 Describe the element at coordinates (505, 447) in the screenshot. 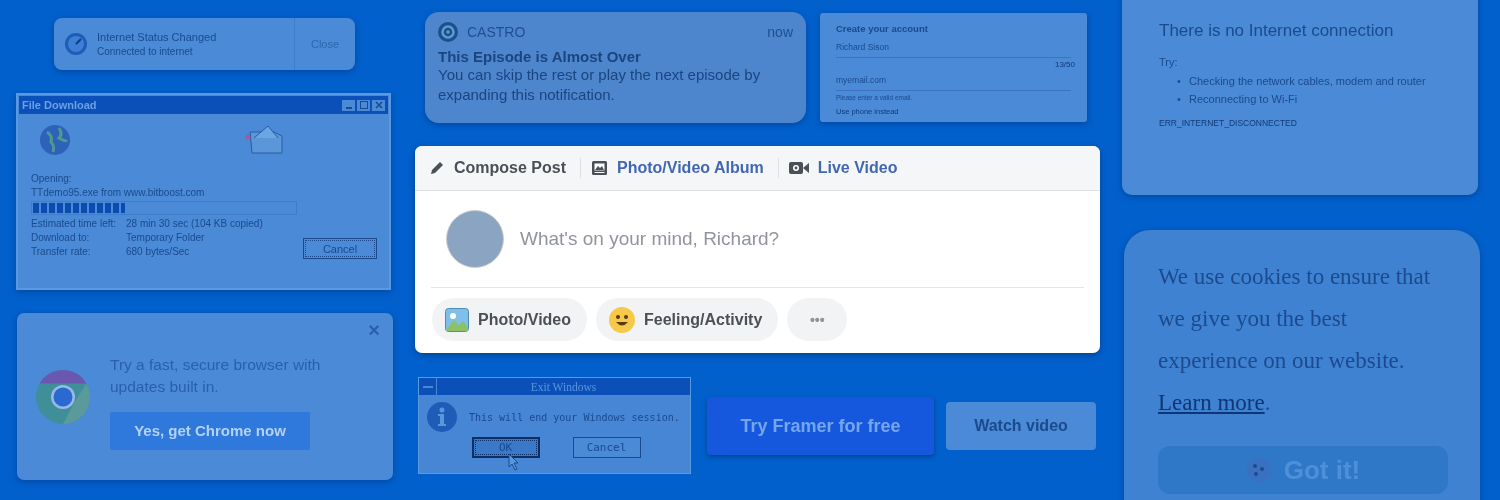

I see `dialog-button: OK` at that location.